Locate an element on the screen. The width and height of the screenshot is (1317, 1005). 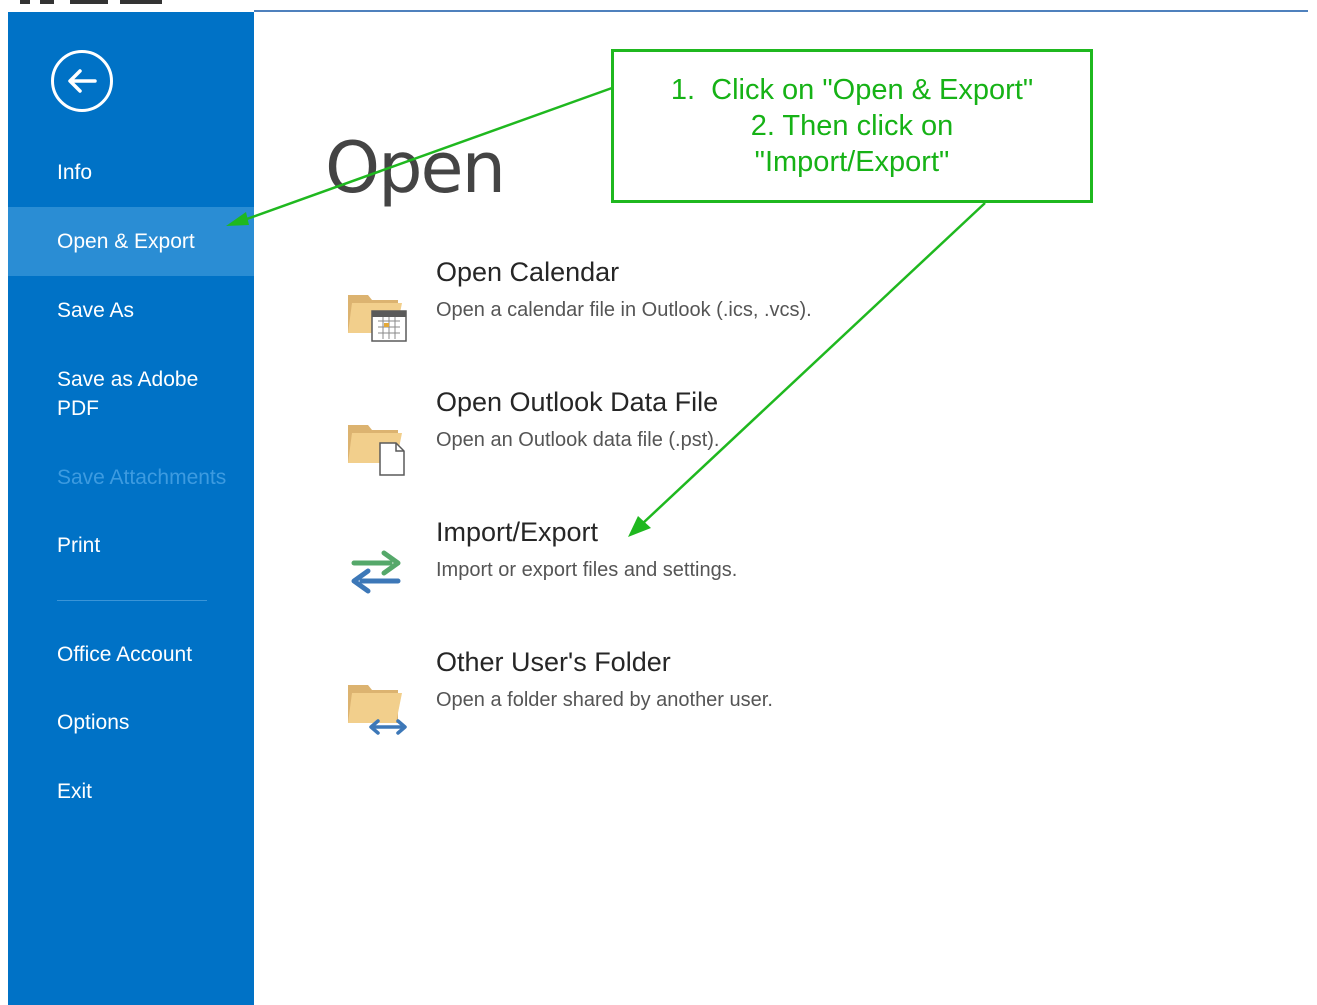
import-export-arrows-icon is located at coordinates (376, 572).